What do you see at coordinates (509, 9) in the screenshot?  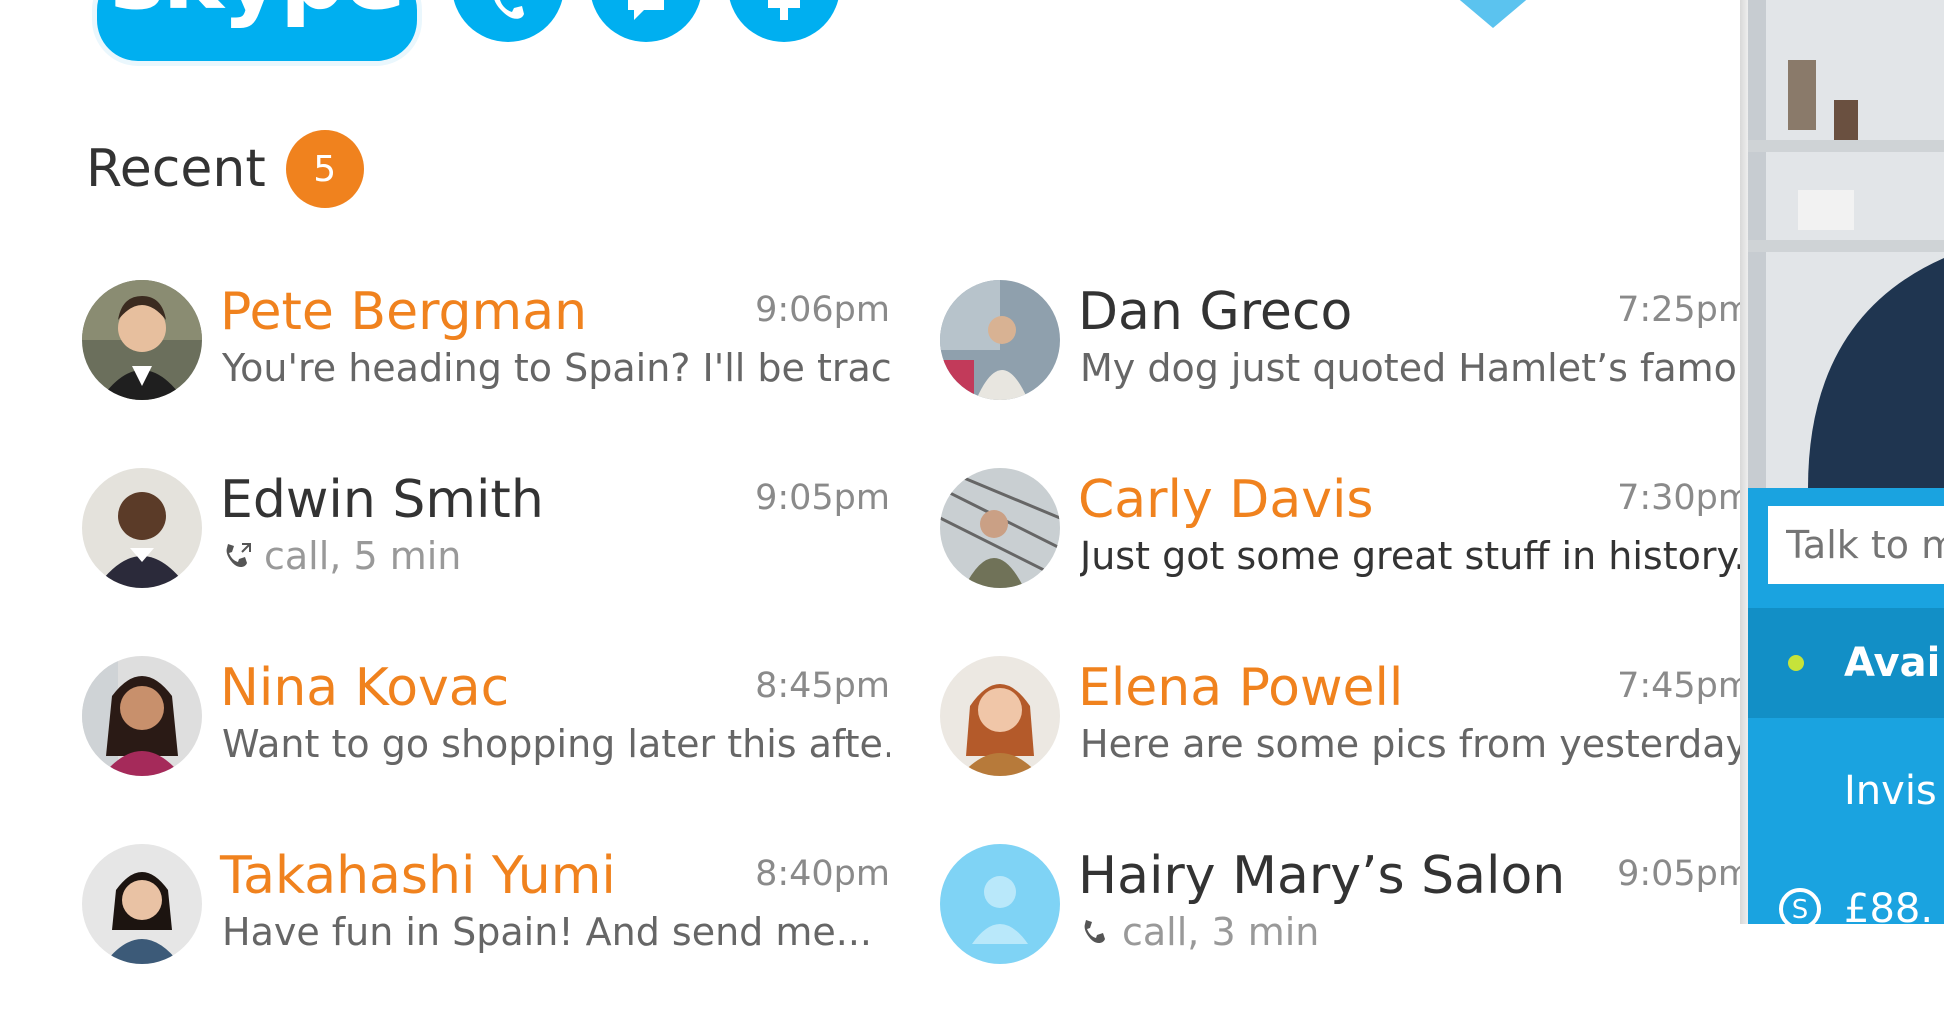 I see `phone-icon` at bounding box center [509, 9].